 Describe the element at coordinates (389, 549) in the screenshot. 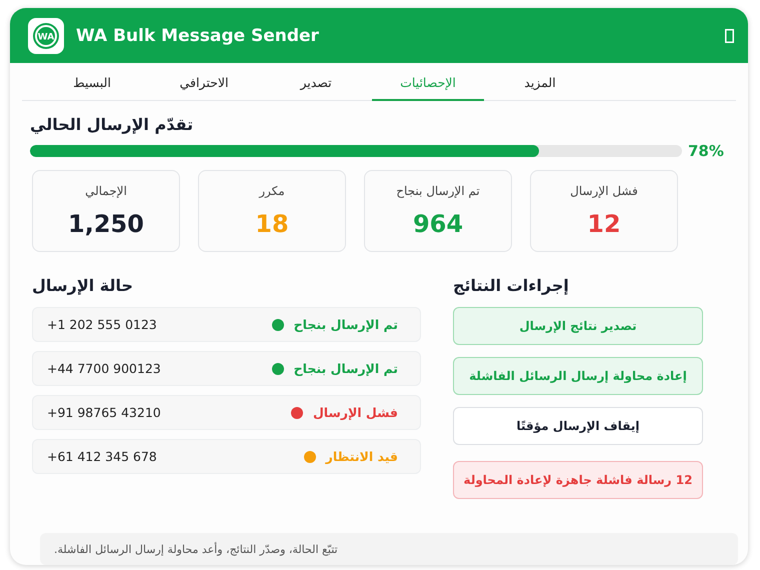

I see `footer-note: تتبّع الحالة، وصدّر النتائج، وأعد محاولة إرسال الرسائل الفاشلة.` at that location.